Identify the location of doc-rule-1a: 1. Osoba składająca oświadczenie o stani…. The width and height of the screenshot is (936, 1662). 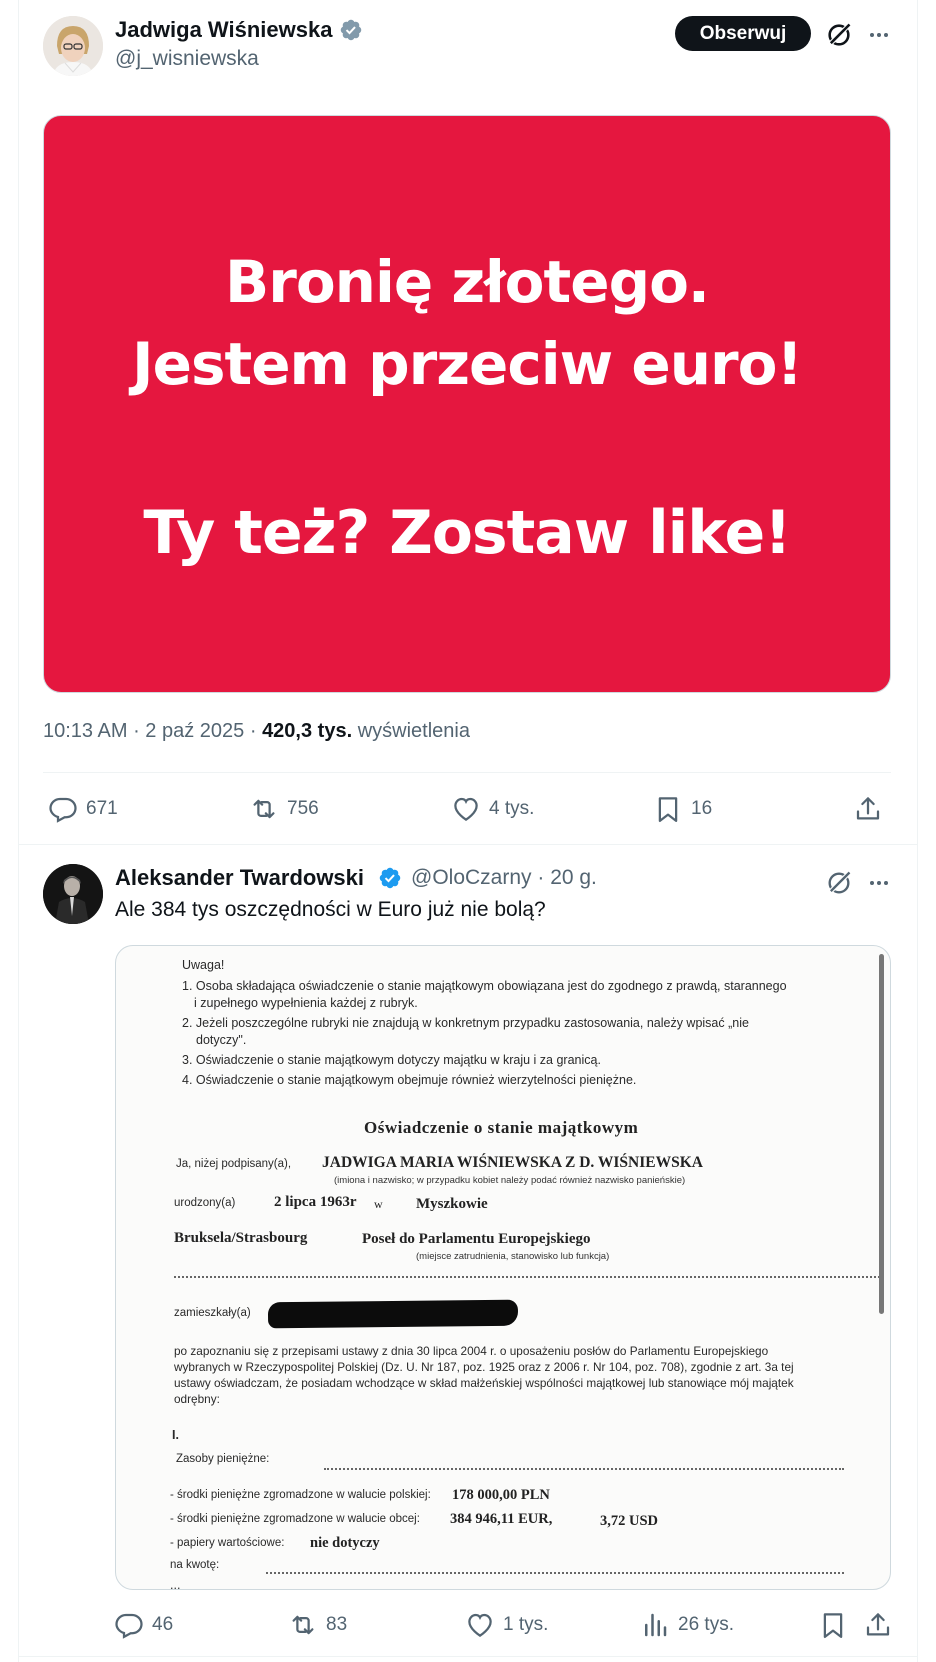
(484, 986).